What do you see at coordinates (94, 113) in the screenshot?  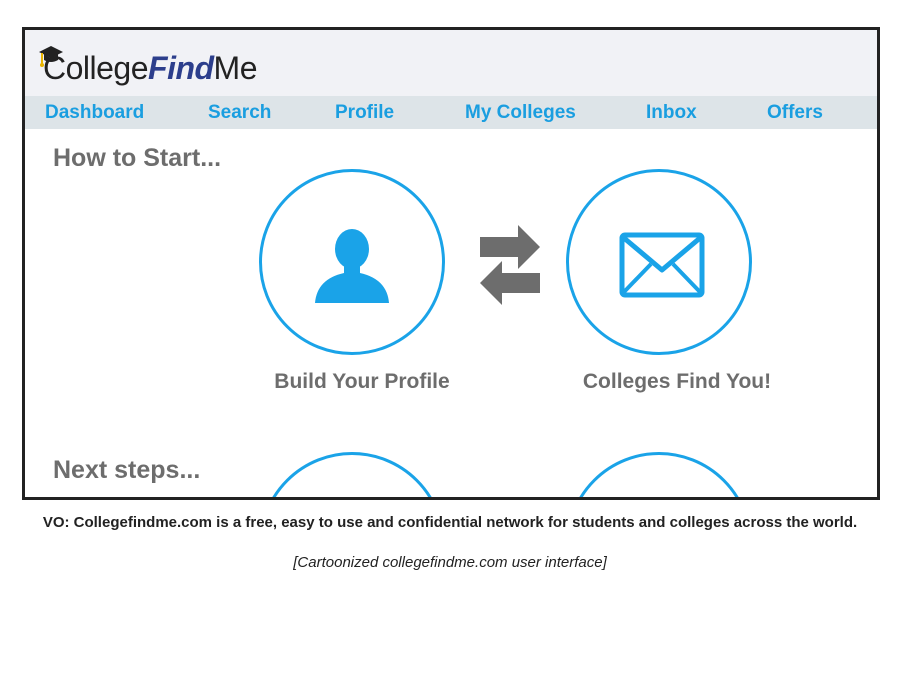 I see `nav-dashboard: Dashboard` at bounding box center [94, 113].